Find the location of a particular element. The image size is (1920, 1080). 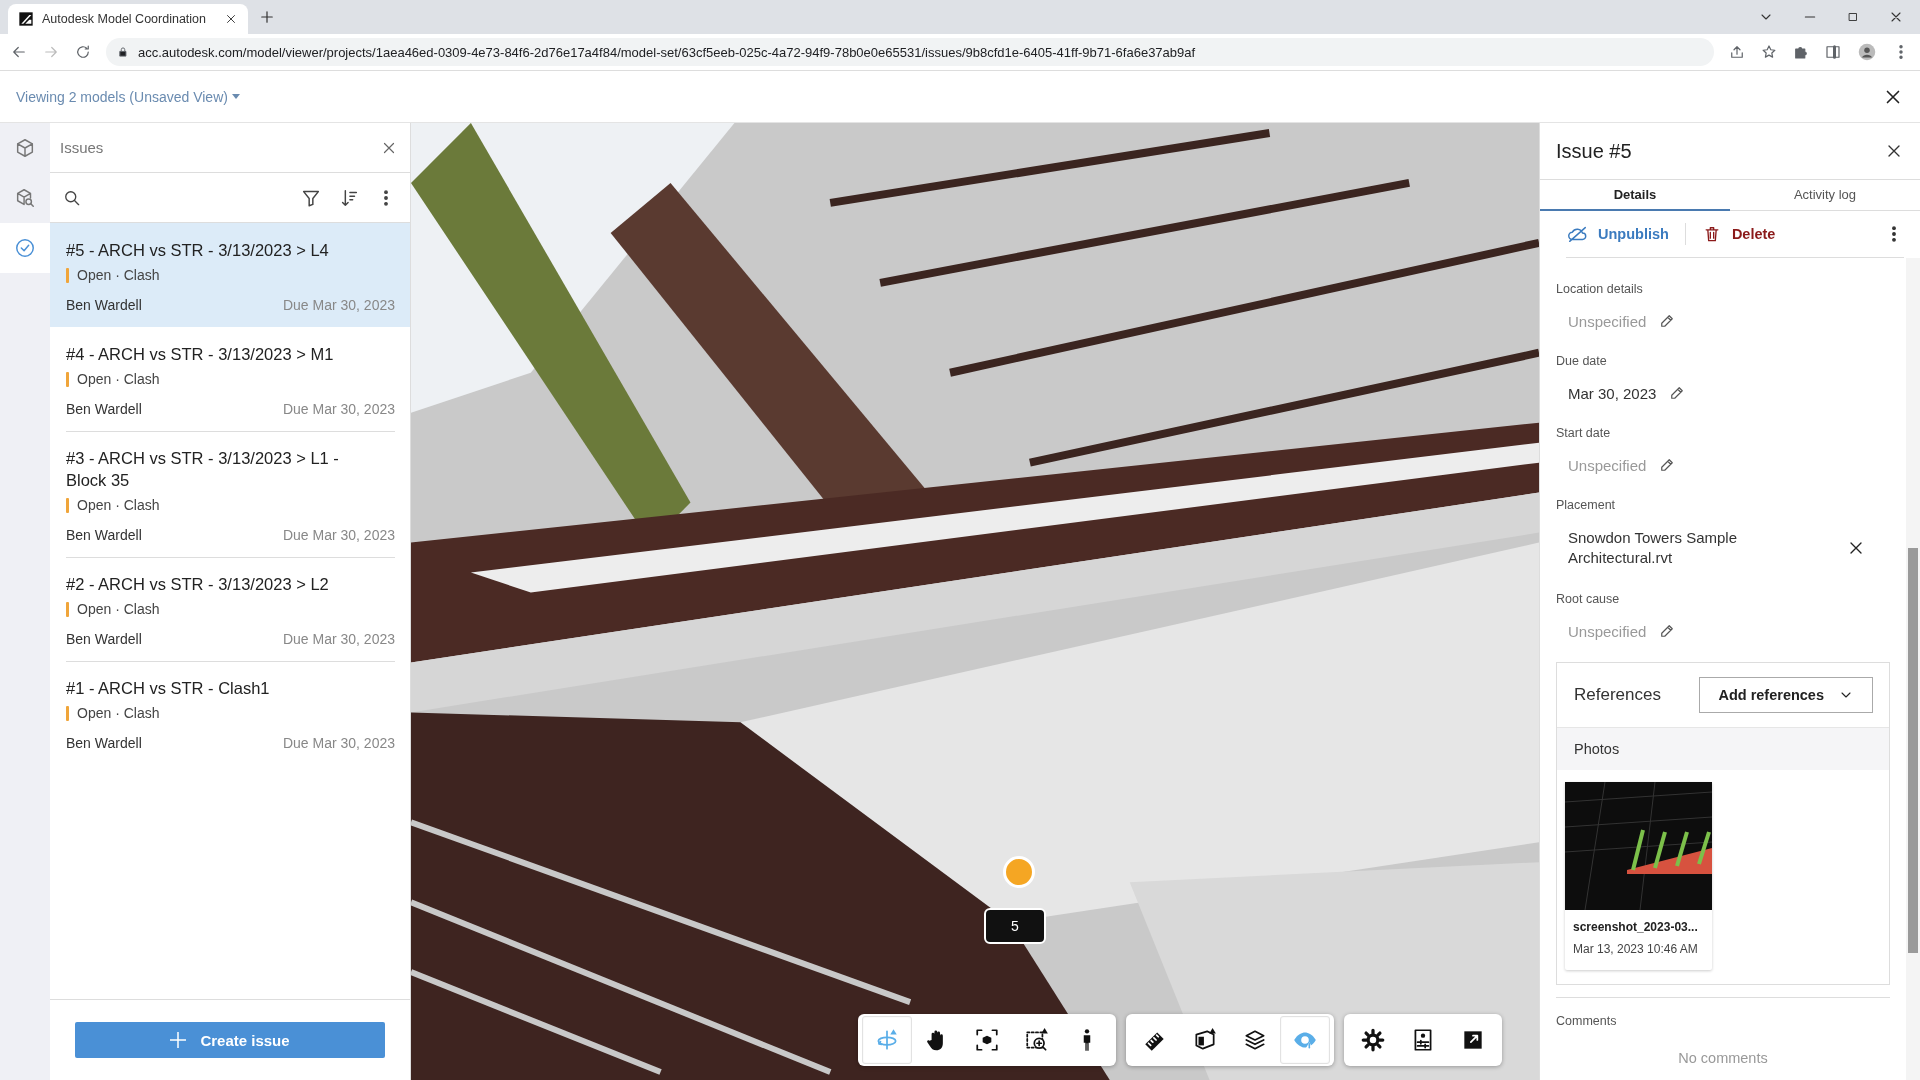

issue-item: #3 - ARCH vs STR - 3/13/2023 > L1 - Block 35 Open · Clash Ben Wardell Due Mar 30, 2023 is located at coordinates (230, 494).